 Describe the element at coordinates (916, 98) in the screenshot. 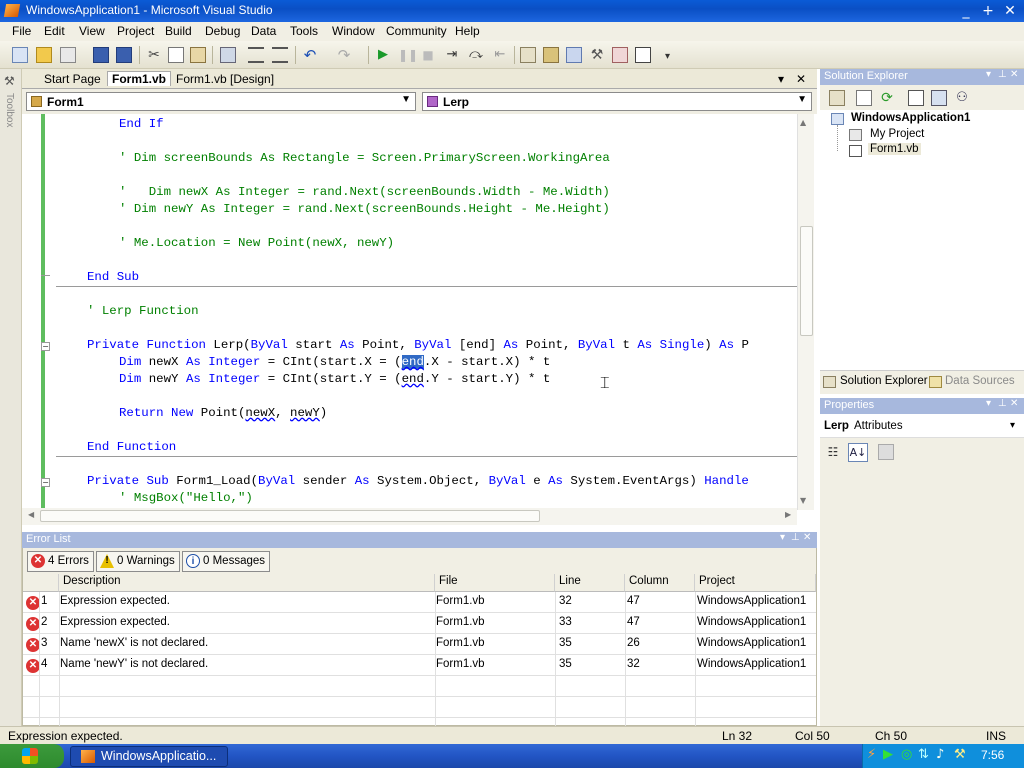

I see `view-code-icon` at that location.